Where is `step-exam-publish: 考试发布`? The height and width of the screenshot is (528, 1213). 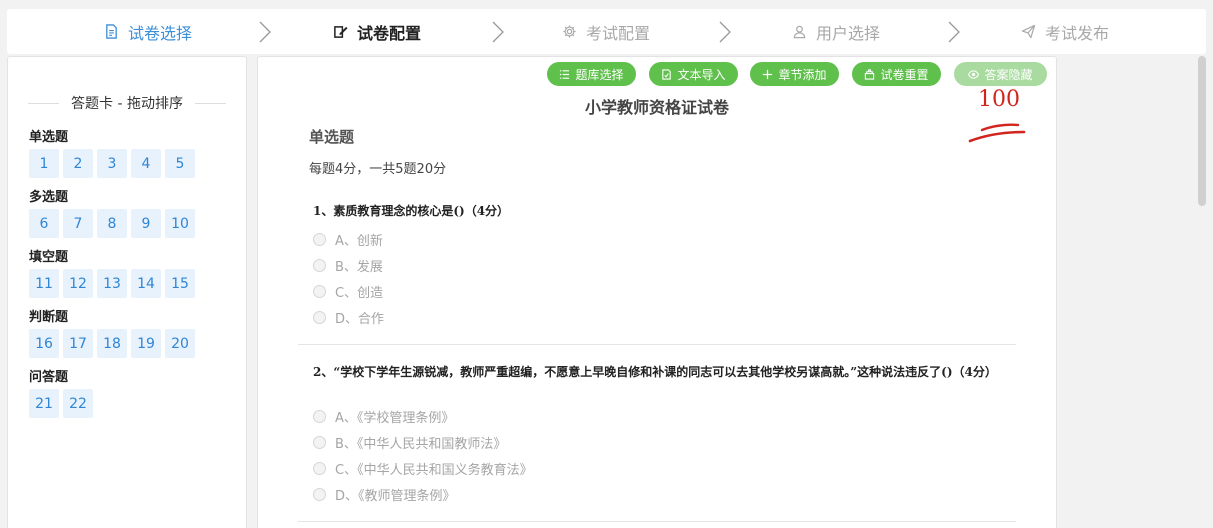 step-exam-publish: 考试发布 is located at coordinates (1065, 31).